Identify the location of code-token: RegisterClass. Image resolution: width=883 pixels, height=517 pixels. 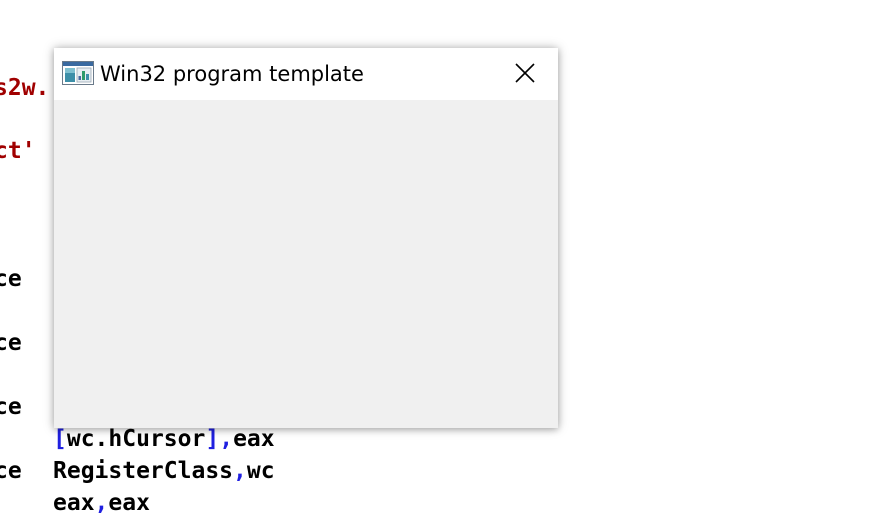
(143, 471).